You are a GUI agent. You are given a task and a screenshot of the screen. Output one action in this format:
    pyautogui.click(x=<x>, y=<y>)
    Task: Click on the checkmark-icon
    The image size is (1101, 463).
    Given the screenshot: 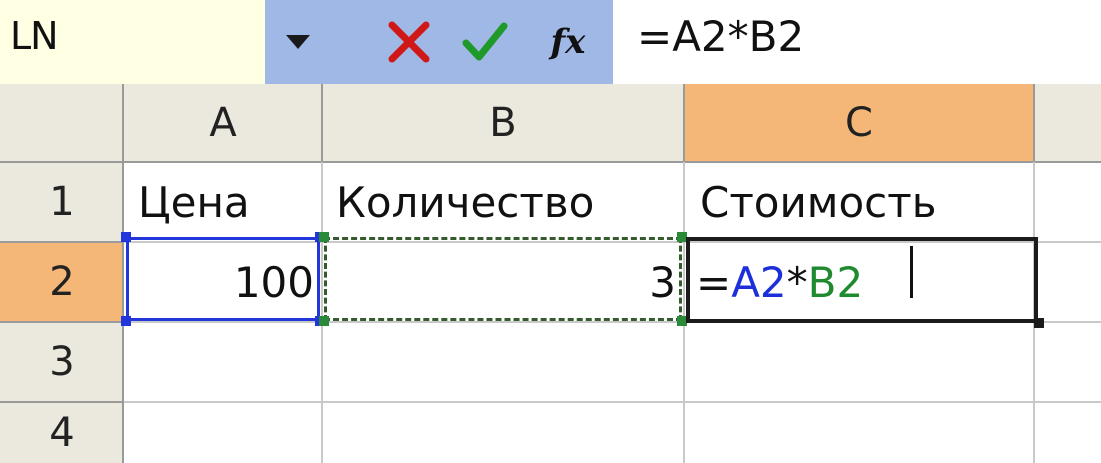 What is the action you would take?
    pyautogui.click(x=485, y=41)
    